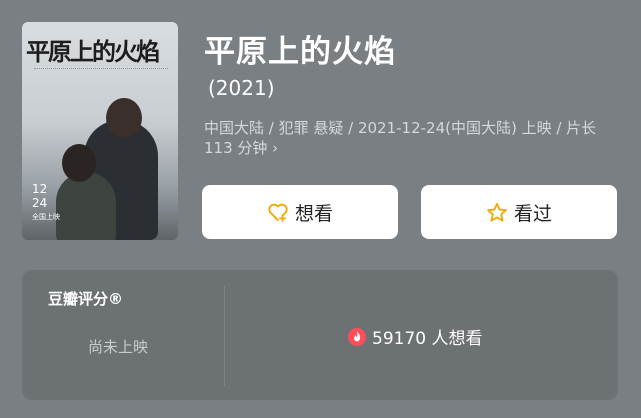 The height and width of the screenshot is (418, 641). Describe the element at coordinates (532, 213) in the screenshot. I see `watched-label: 看过` at that location.